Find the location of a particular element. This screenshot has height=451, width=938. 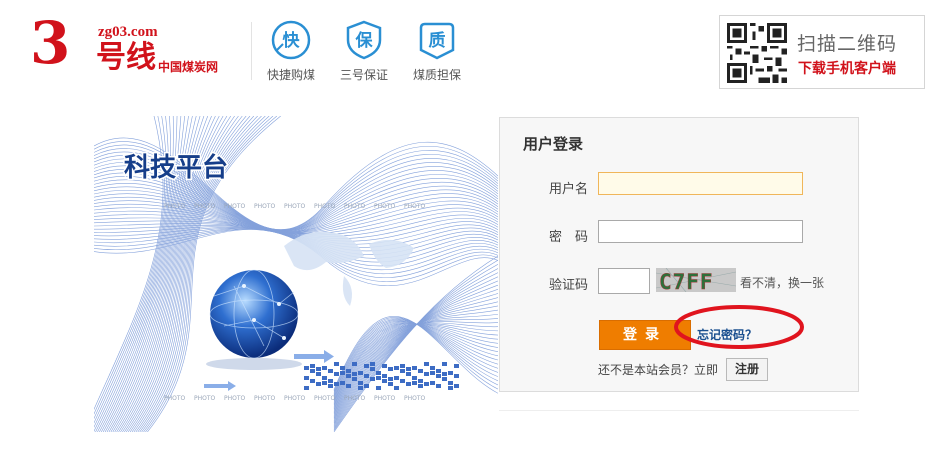

qr-code-icon is located at coordinates (757, 53).